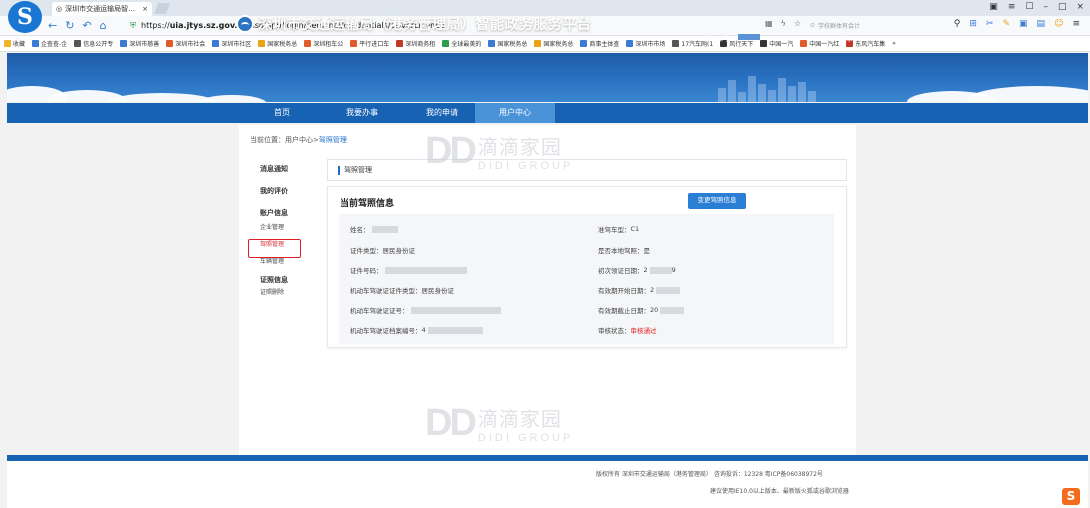 Image resolution: width=1090 pixels, height=508 pixels. I want to click on search-placeholder: 学校群体有会计, so click(839, 26).